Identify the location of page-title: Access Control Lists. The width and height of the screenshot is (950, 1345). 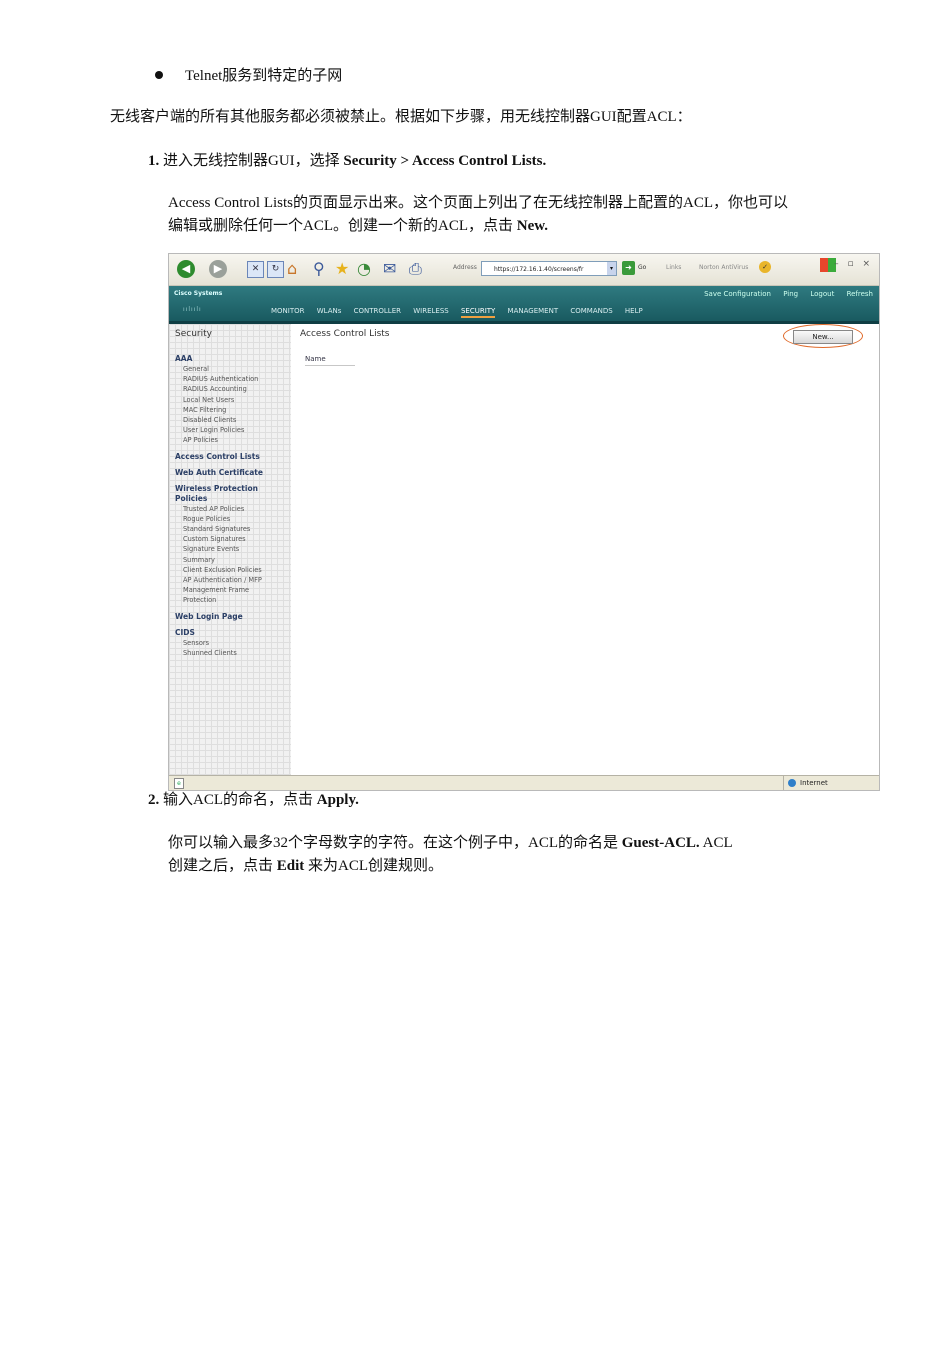
(345, 334).